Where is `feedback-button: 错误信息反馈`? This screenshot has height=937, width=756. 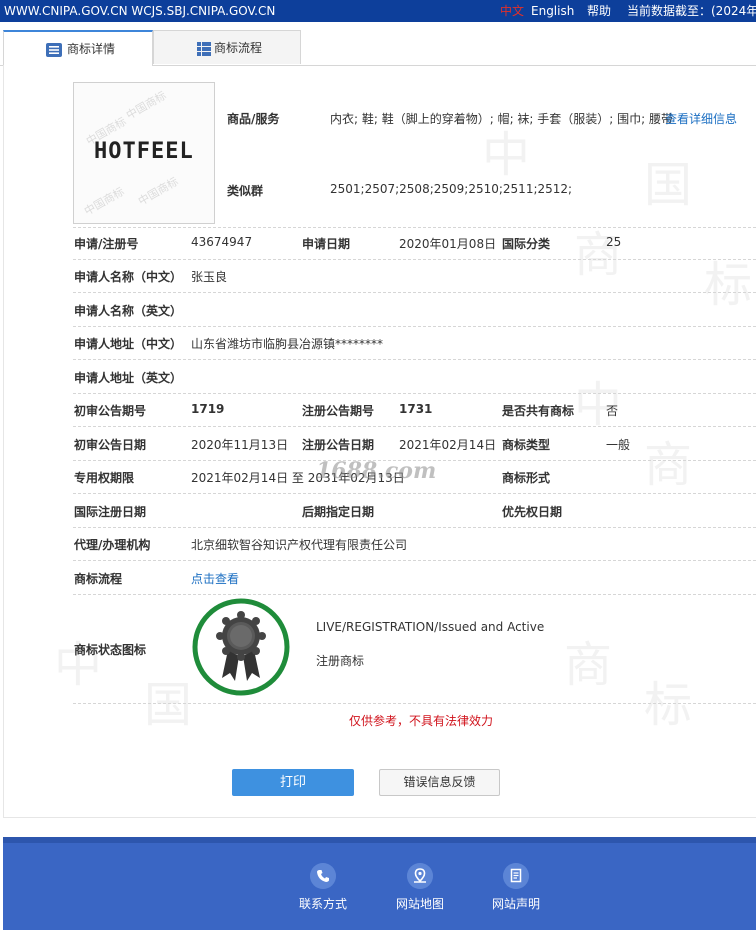
feedback-button: 错误信息反馈 is located at coordinates (439, 782).